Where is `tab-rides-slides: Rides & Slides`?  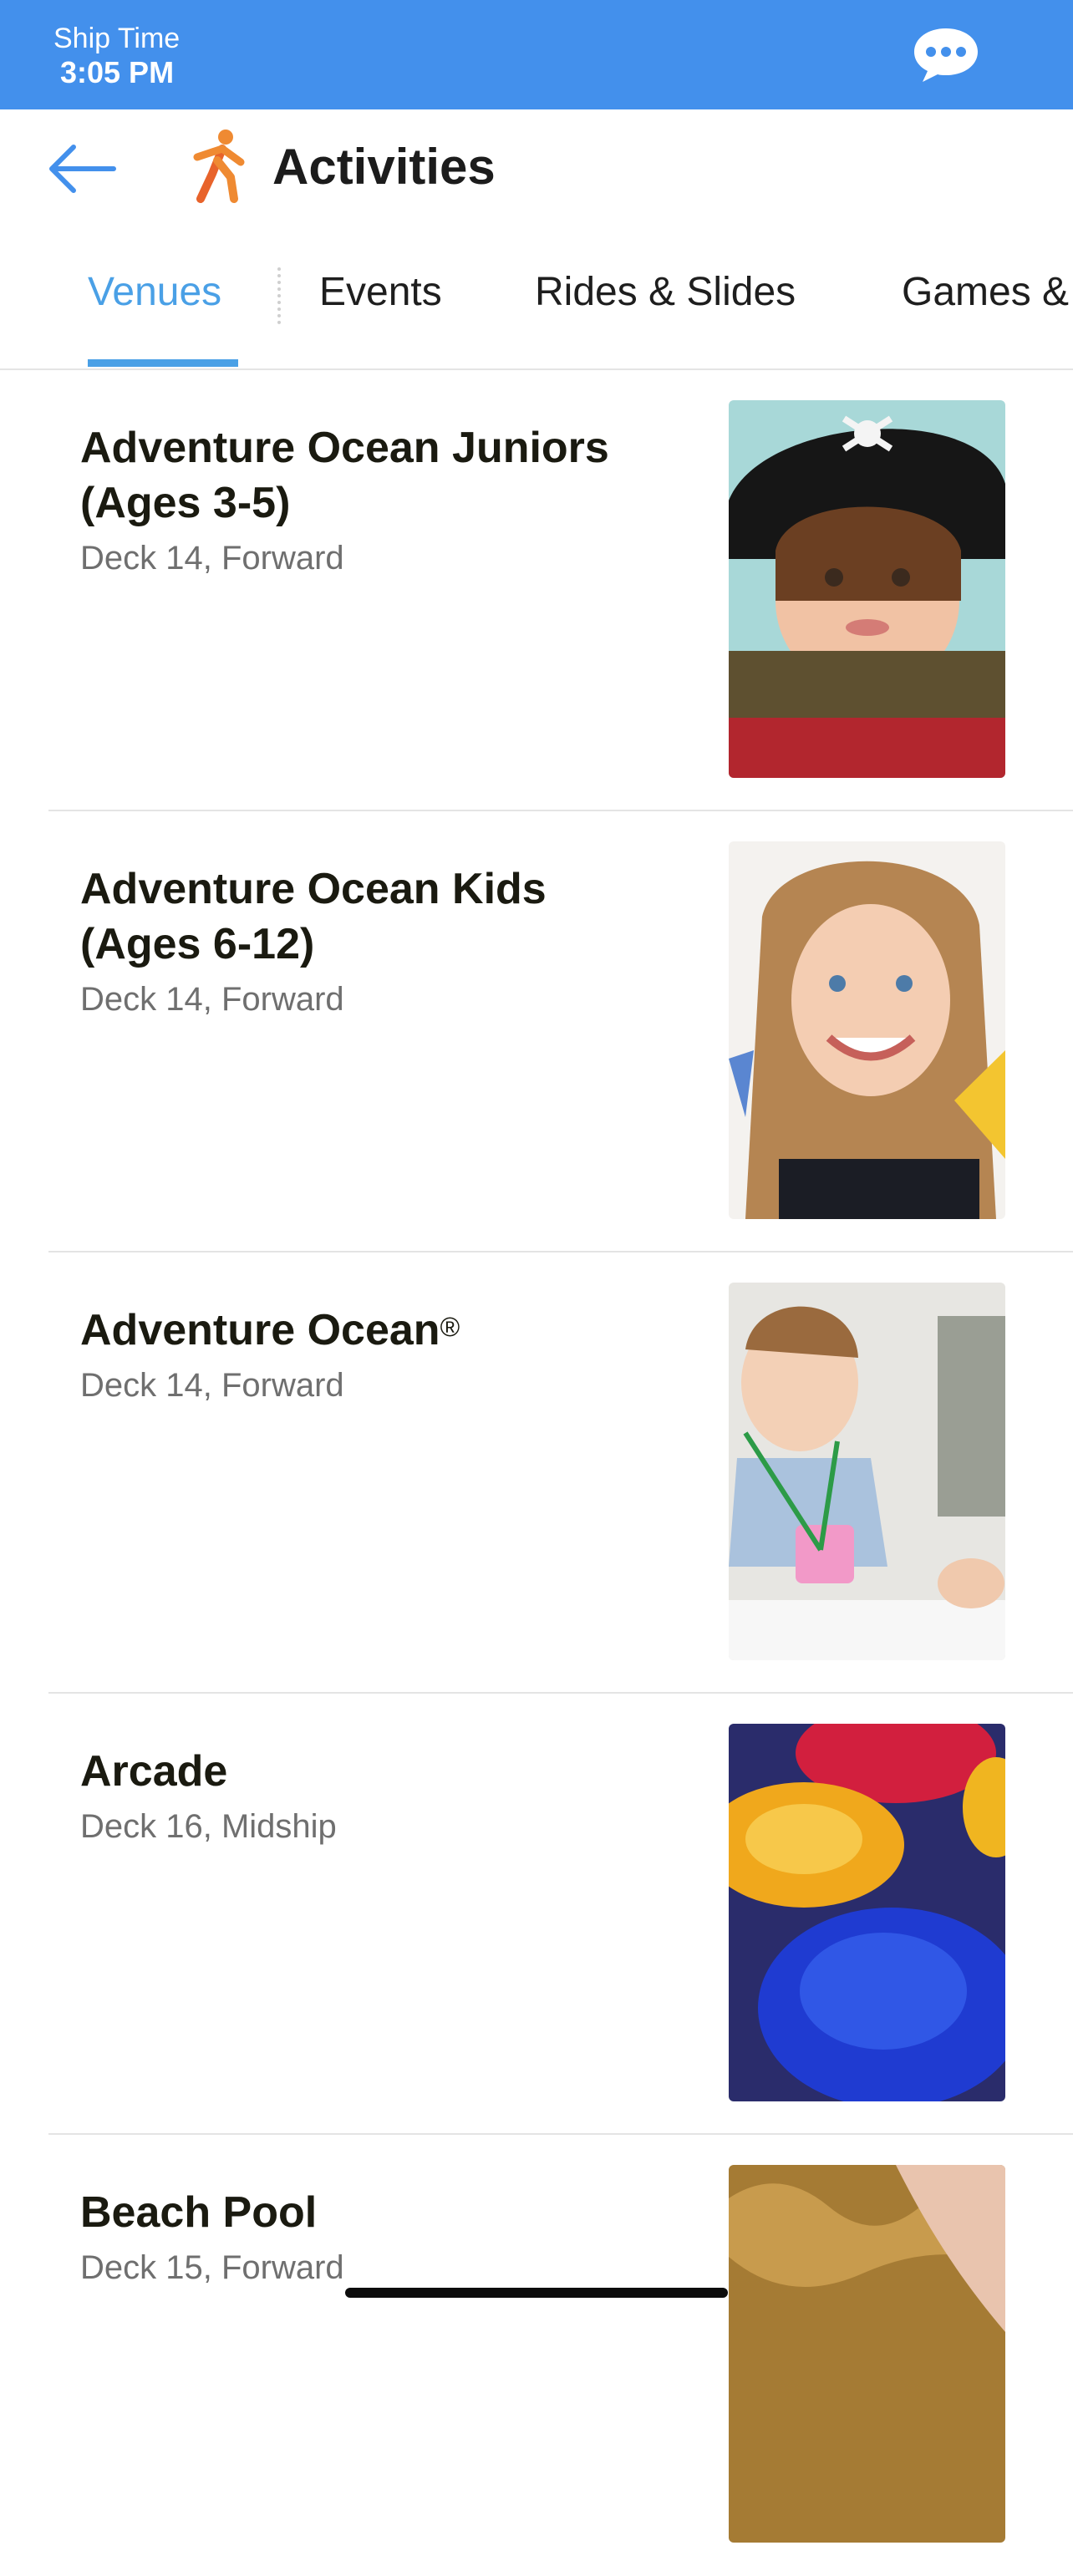
tab-rides-slides: Rides & Slides is located at coordinates (665, 292).